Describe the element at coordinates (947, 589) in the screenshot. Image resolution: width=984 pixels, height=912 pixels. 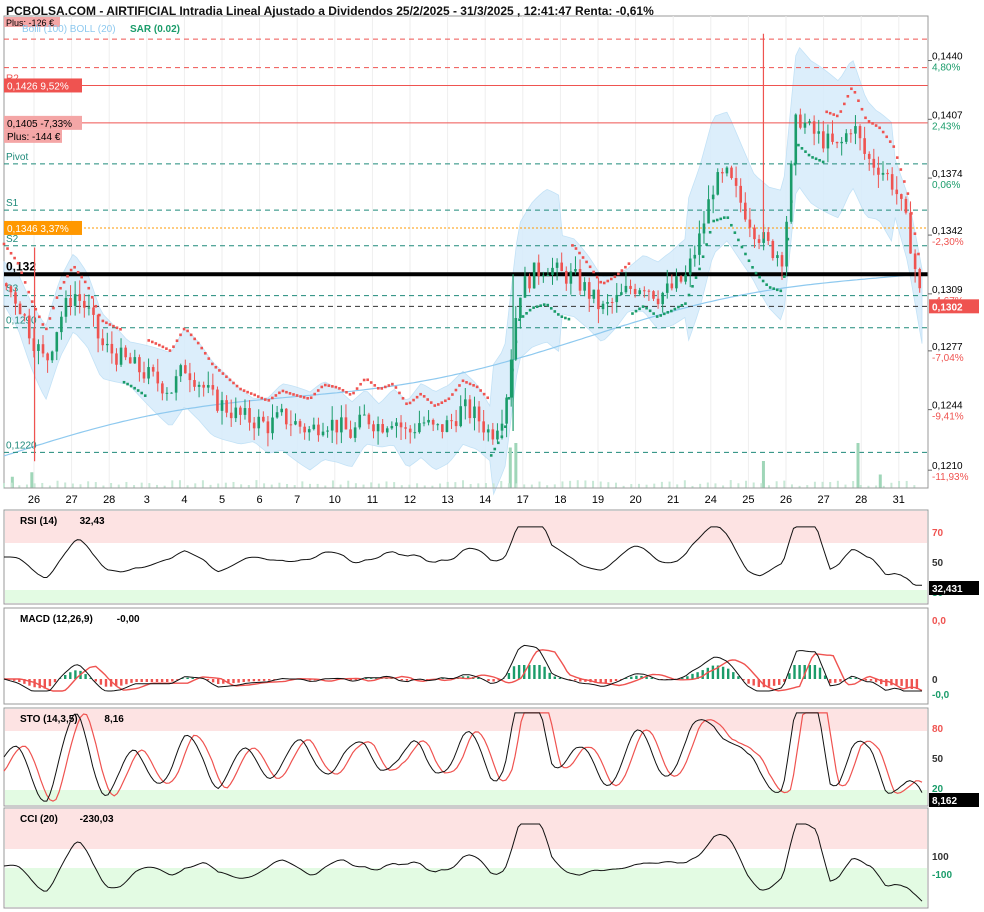
I see `rsi-current-text: 32,431` at that location.